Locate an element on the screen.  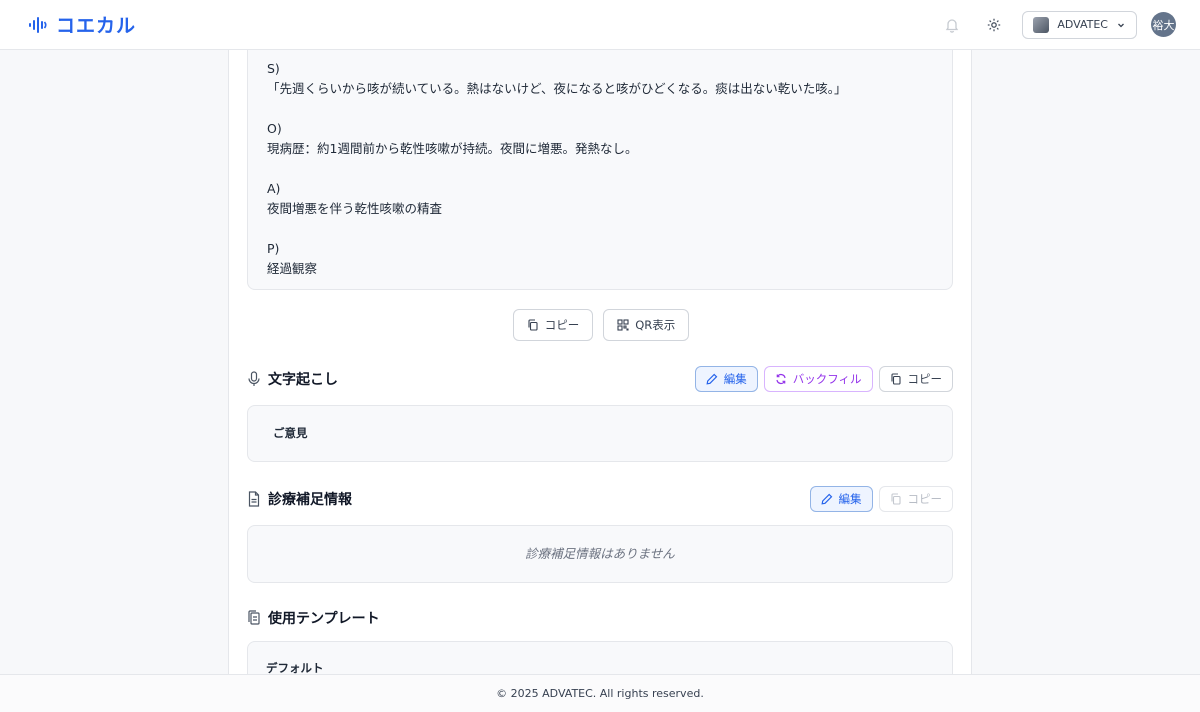
template-title-wrap: 使用テンプレート is located at coordinates (313, 618).